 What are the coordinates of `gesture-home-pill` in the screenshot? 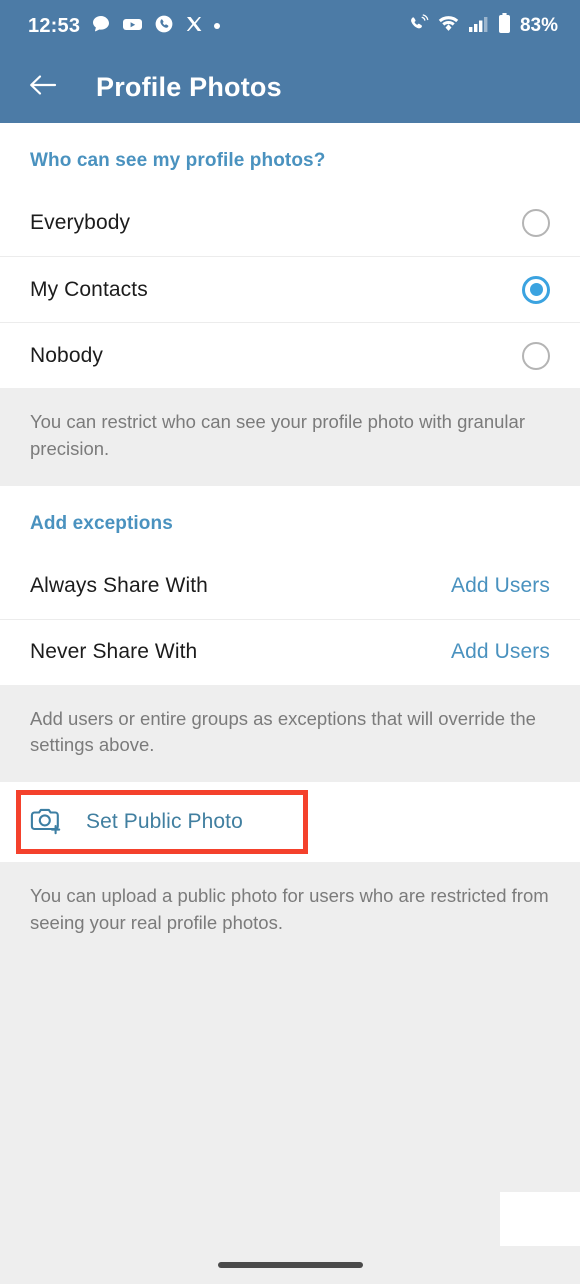 It's located at (290, 1265).